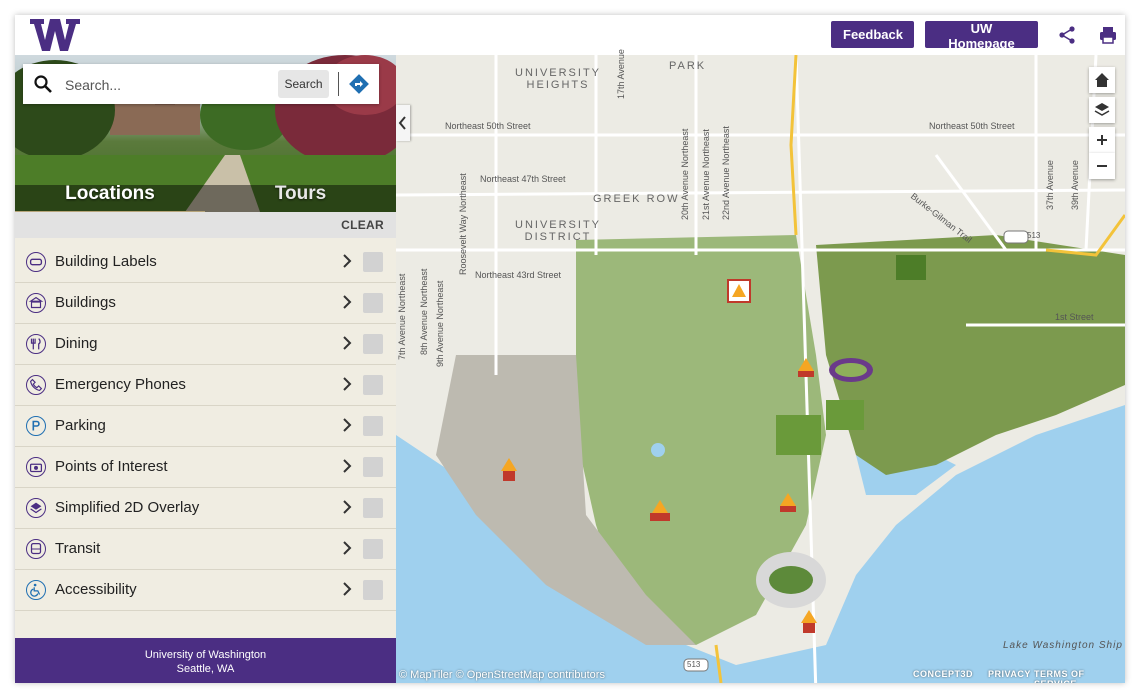 The image size is (1140, 698). What do you see at coordinates (96, 589) in the screenshot?
I see `category-label: Accessibility` at bounding box center [96, 589].